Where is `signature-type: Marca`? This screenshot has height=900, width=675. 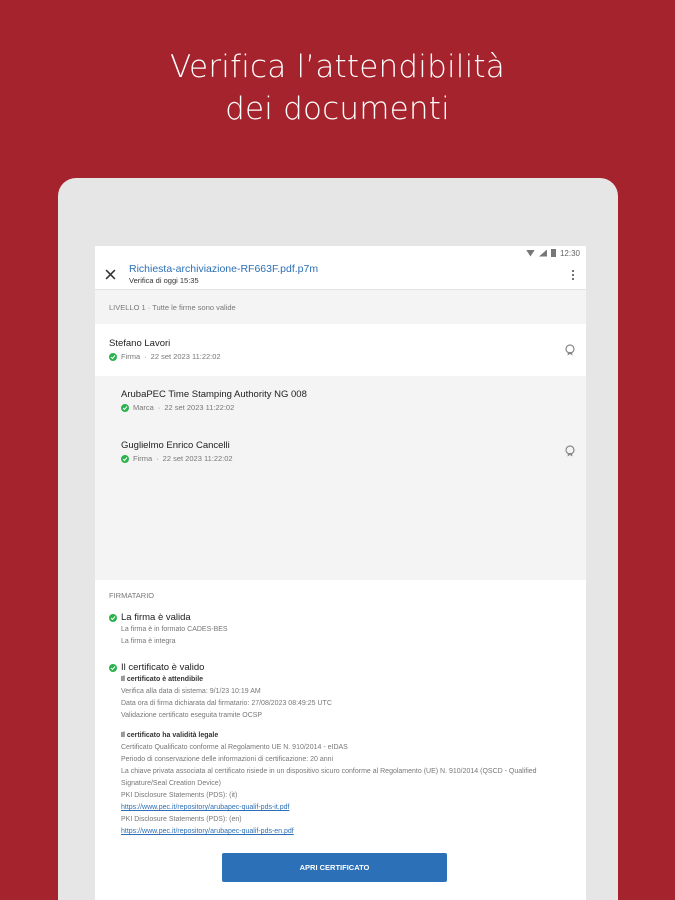
signature-type: Marca is located at coordinates (143, 407).